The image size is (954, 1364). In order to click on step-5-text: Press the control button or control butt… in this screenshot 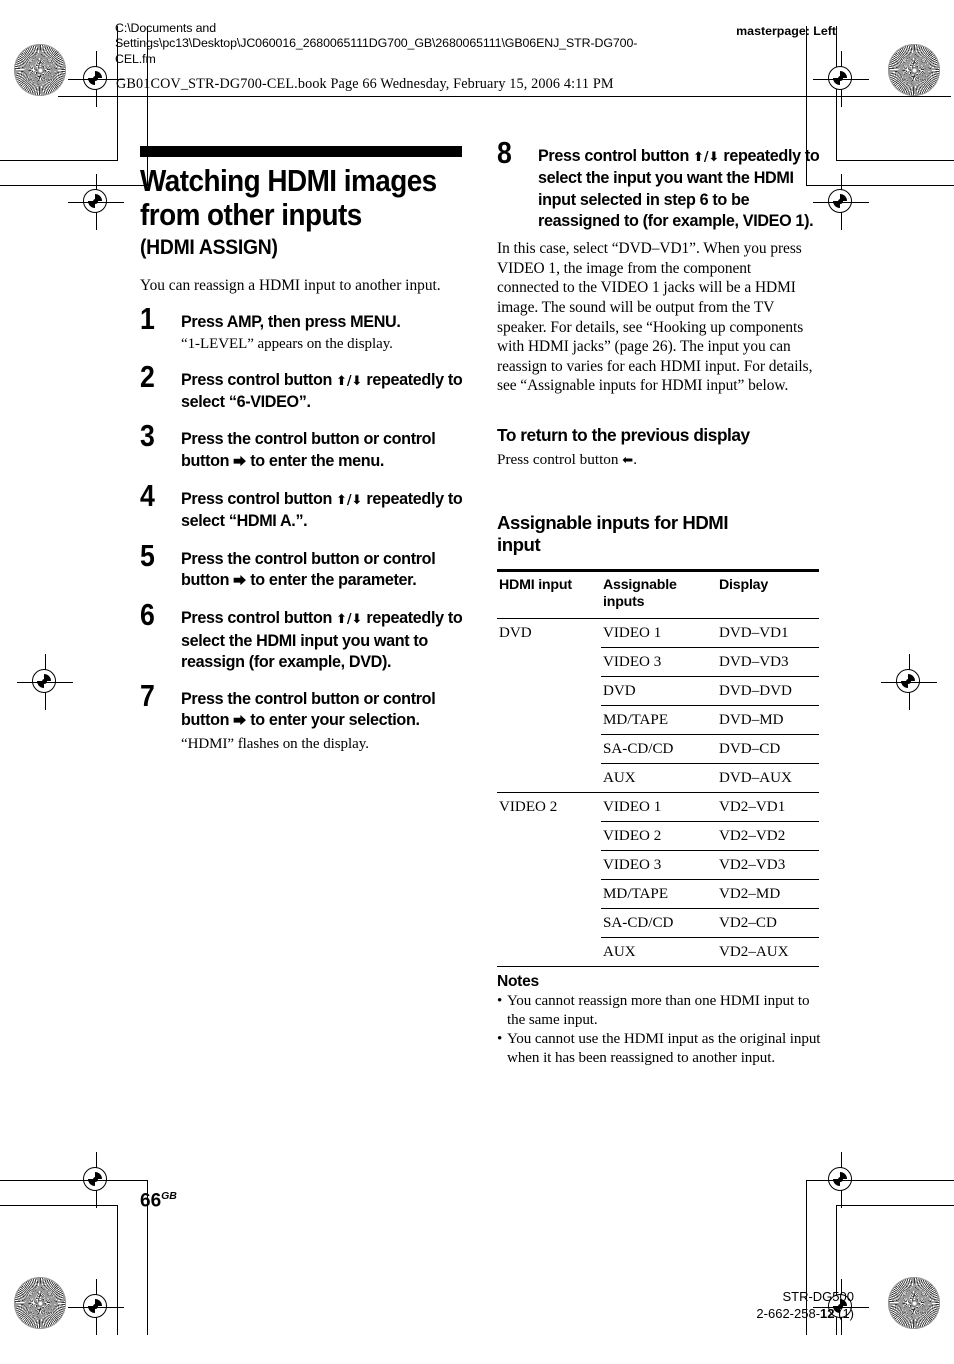, I will do `click(323, 571)`.